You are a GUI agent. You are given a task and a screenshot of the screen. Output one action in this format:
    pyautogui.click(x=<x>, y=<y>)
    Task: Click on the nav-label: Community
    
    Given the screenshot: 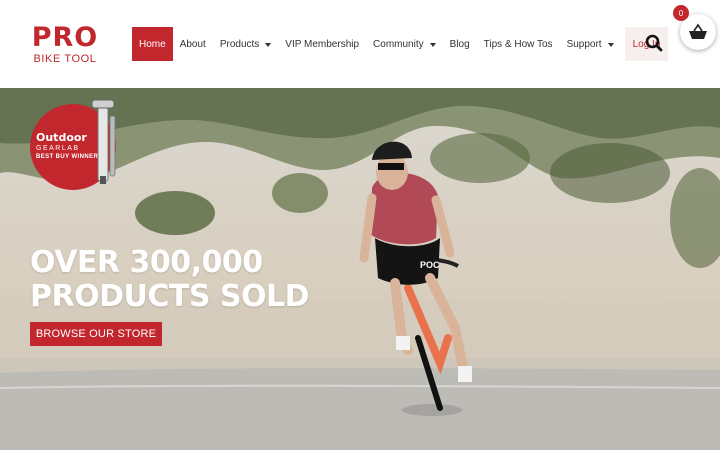 What is the action you would take?
    pyautogui.click(x=398, y=44)
    